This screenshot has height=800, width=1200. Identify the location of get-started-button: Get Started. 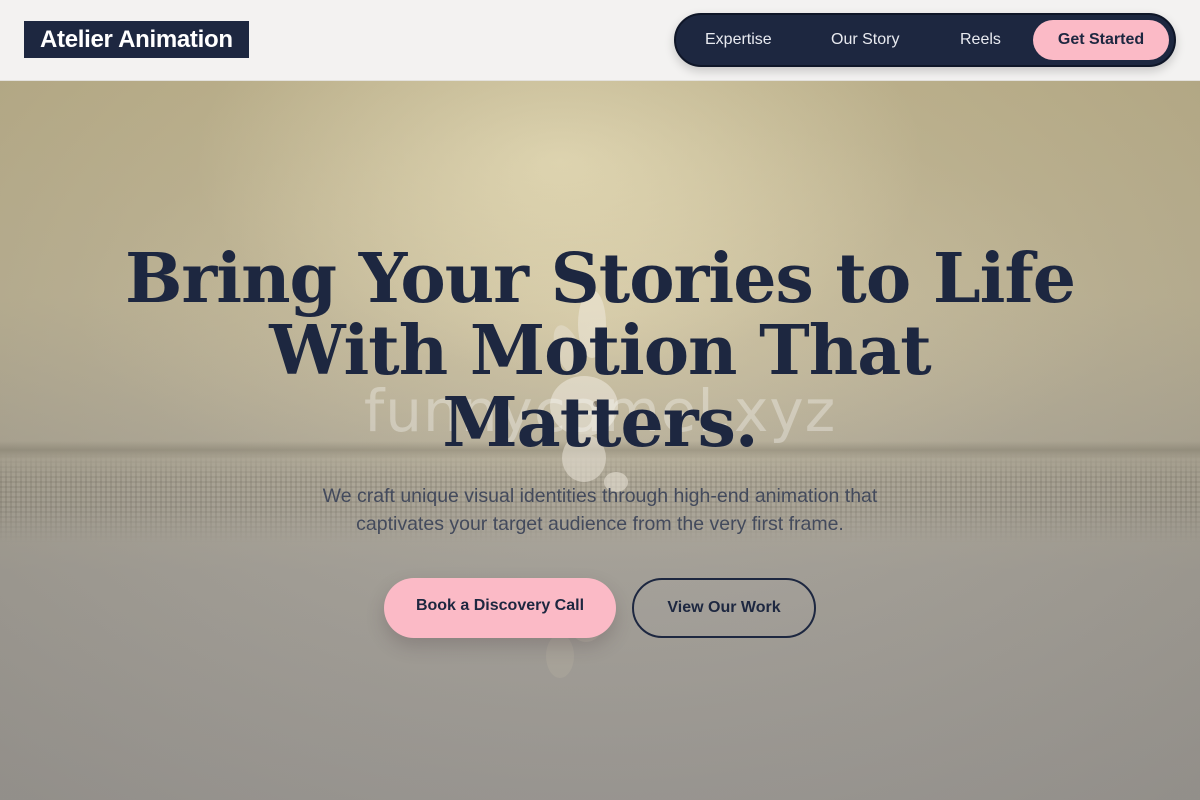
(1101, 40).